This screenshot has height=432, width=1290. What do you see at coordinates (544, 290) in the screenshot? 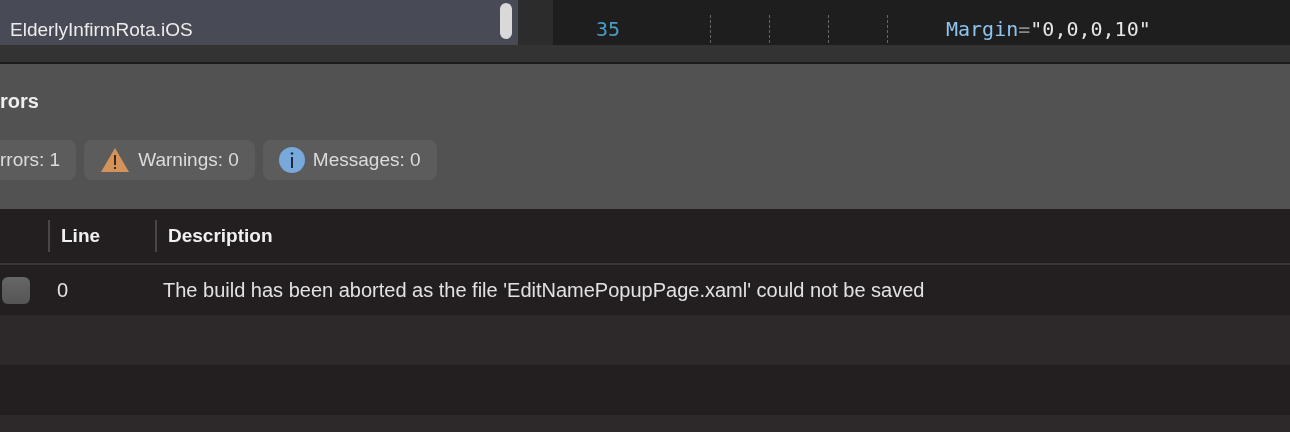
I see `table-cell: The build has been aborted as the file 'EditNamePopupPage.xaml' could not be saved` at bounding box center [544, 290].